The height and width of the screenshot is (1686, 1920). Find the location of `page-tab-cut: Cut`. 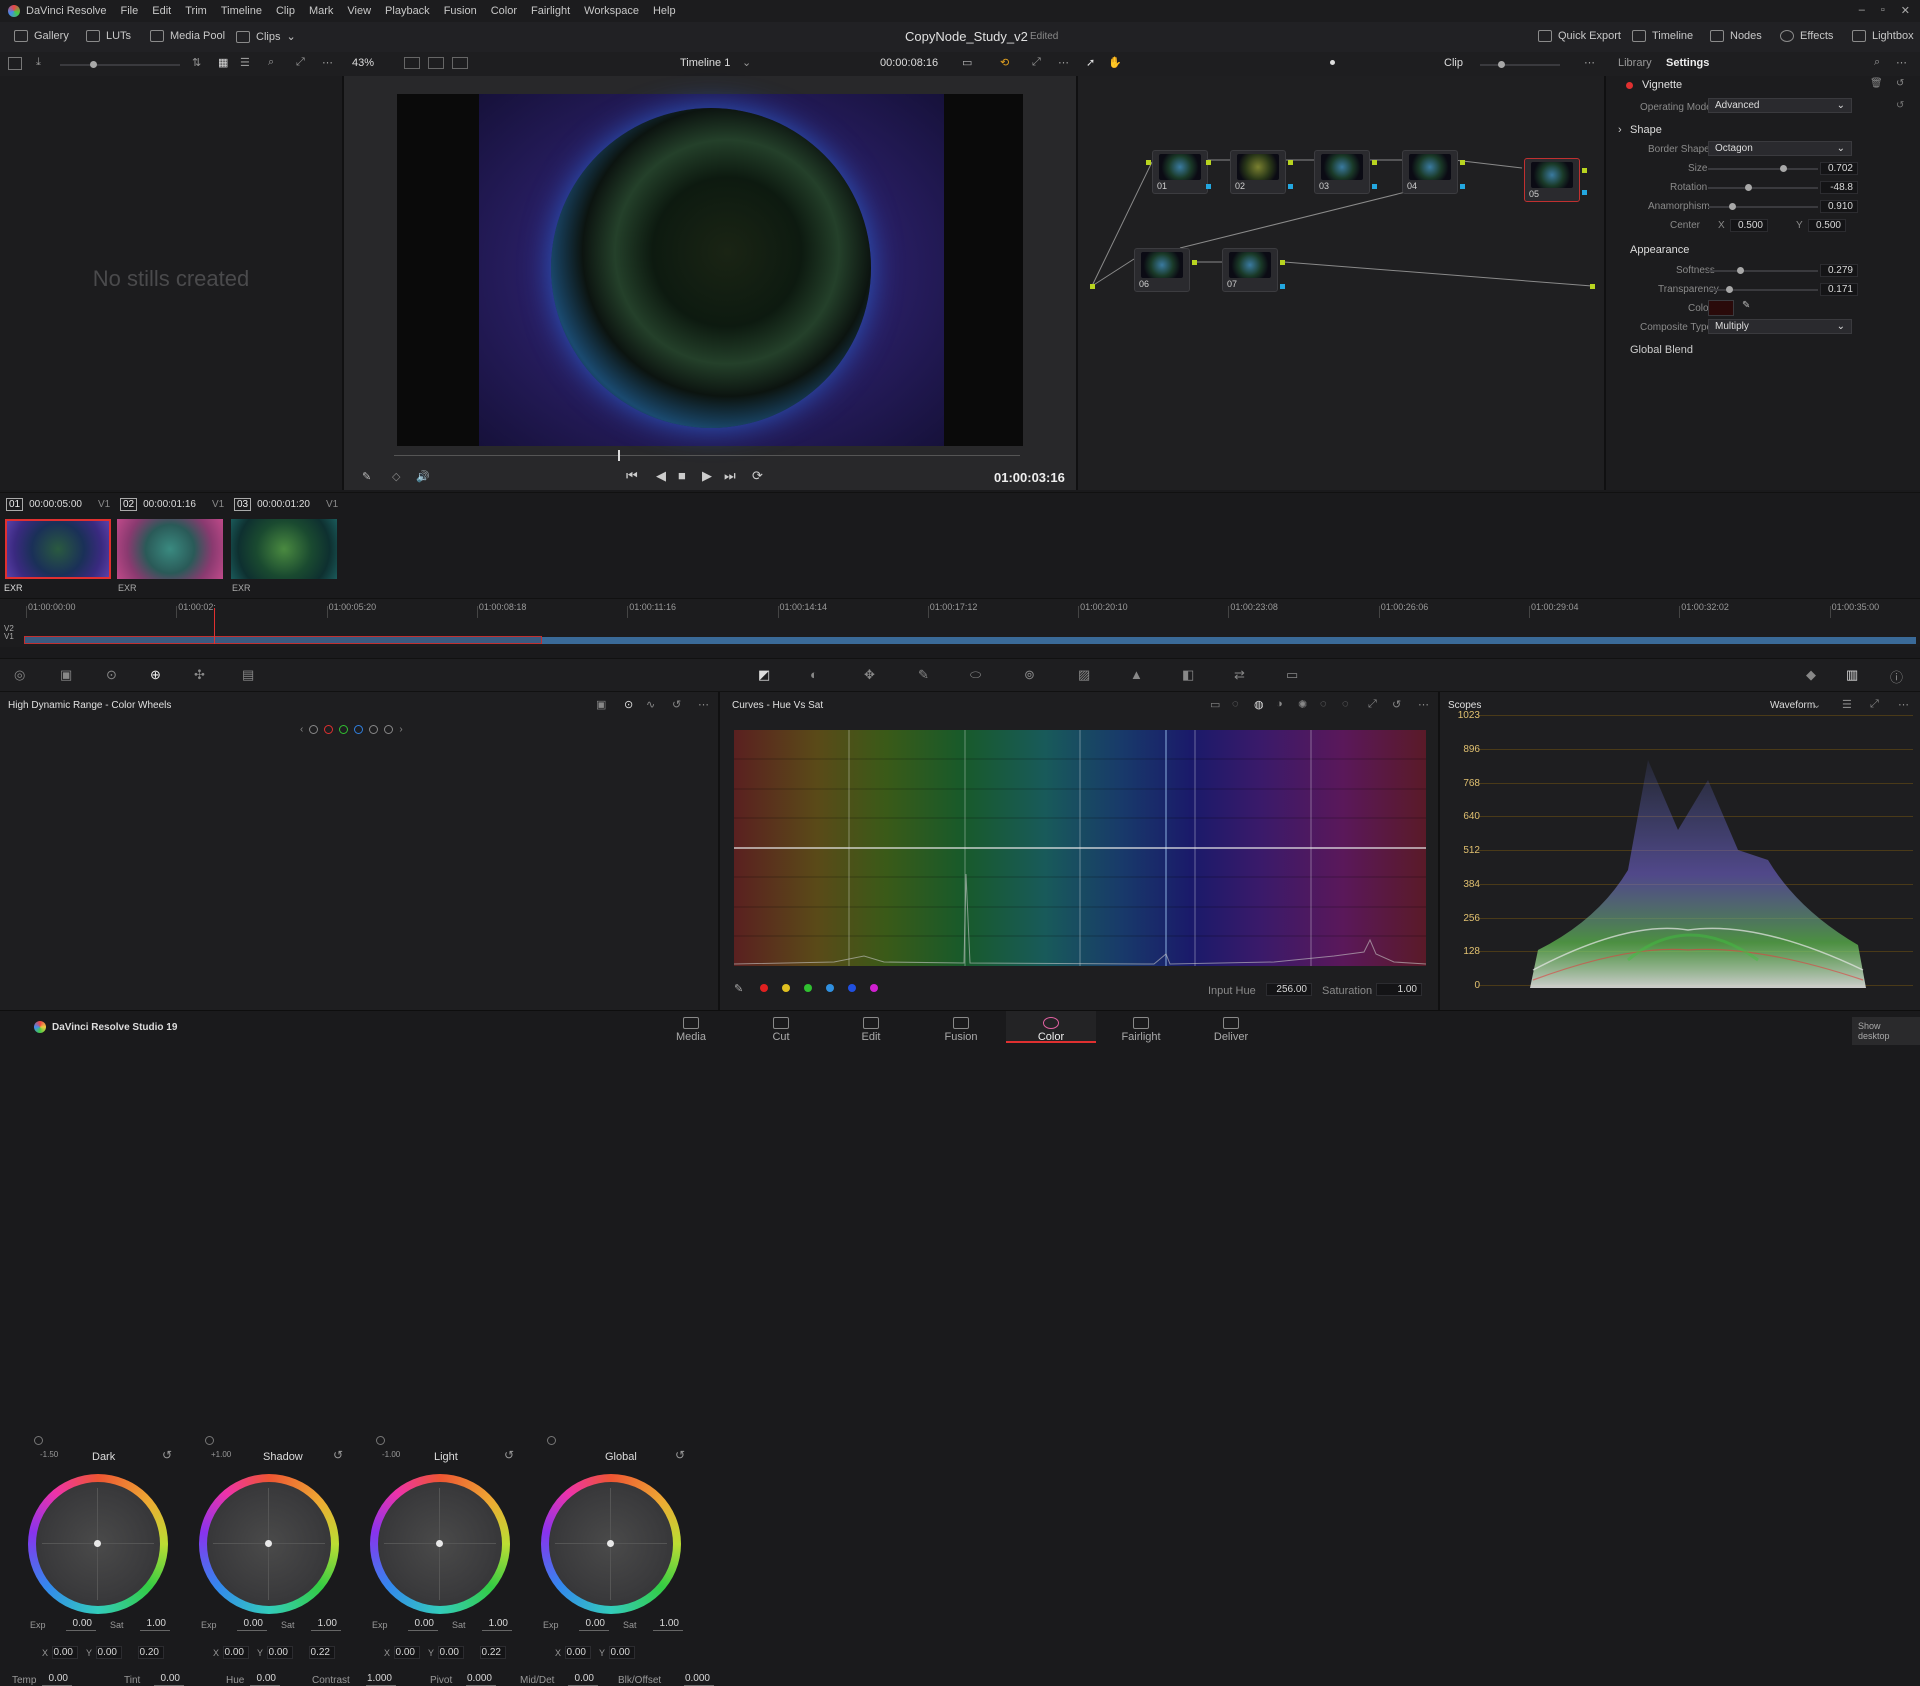

page-tab-cut: Cut is located at coordinates (781, 1027).